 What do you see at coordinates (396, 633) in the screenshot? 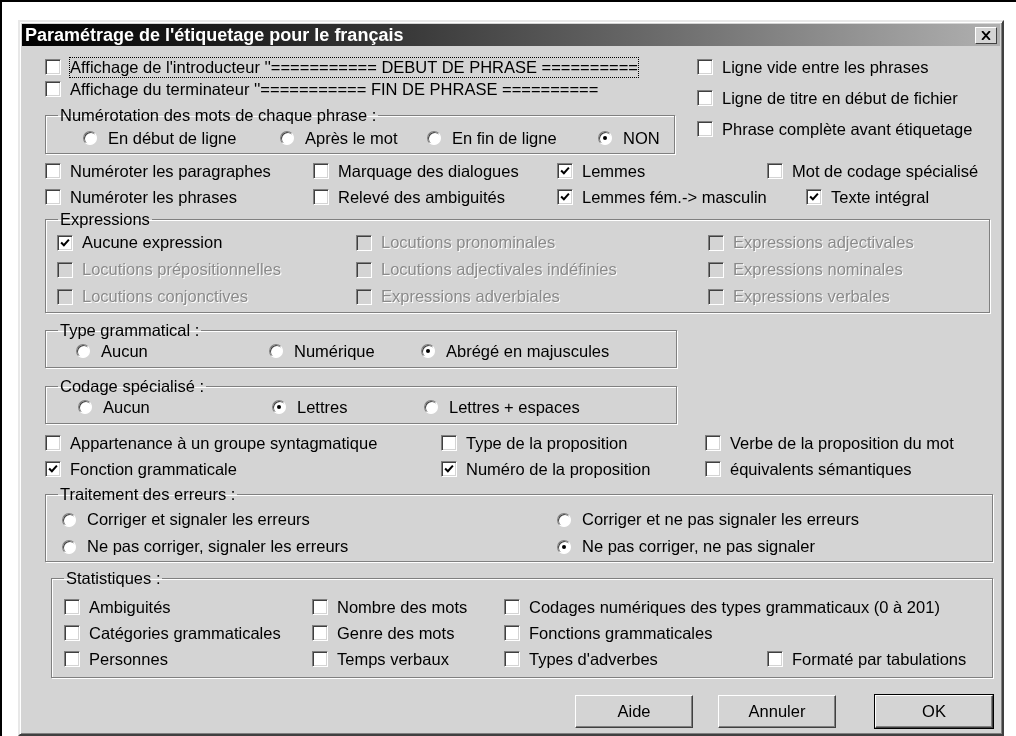
I see `checkbox-label: Genre des mots` at bounding box center [396, 633].